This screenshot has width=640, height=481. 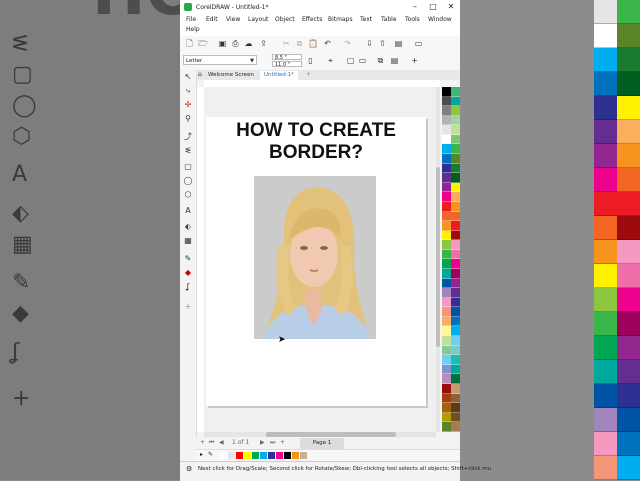 I want to click on menu-view: View, so click(x=233, y=19).